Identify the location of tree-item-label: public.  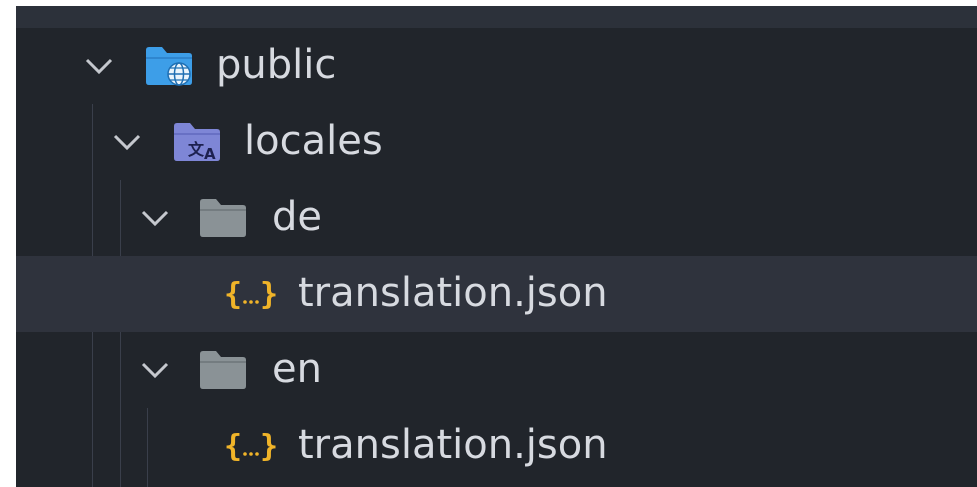
(276, 65).